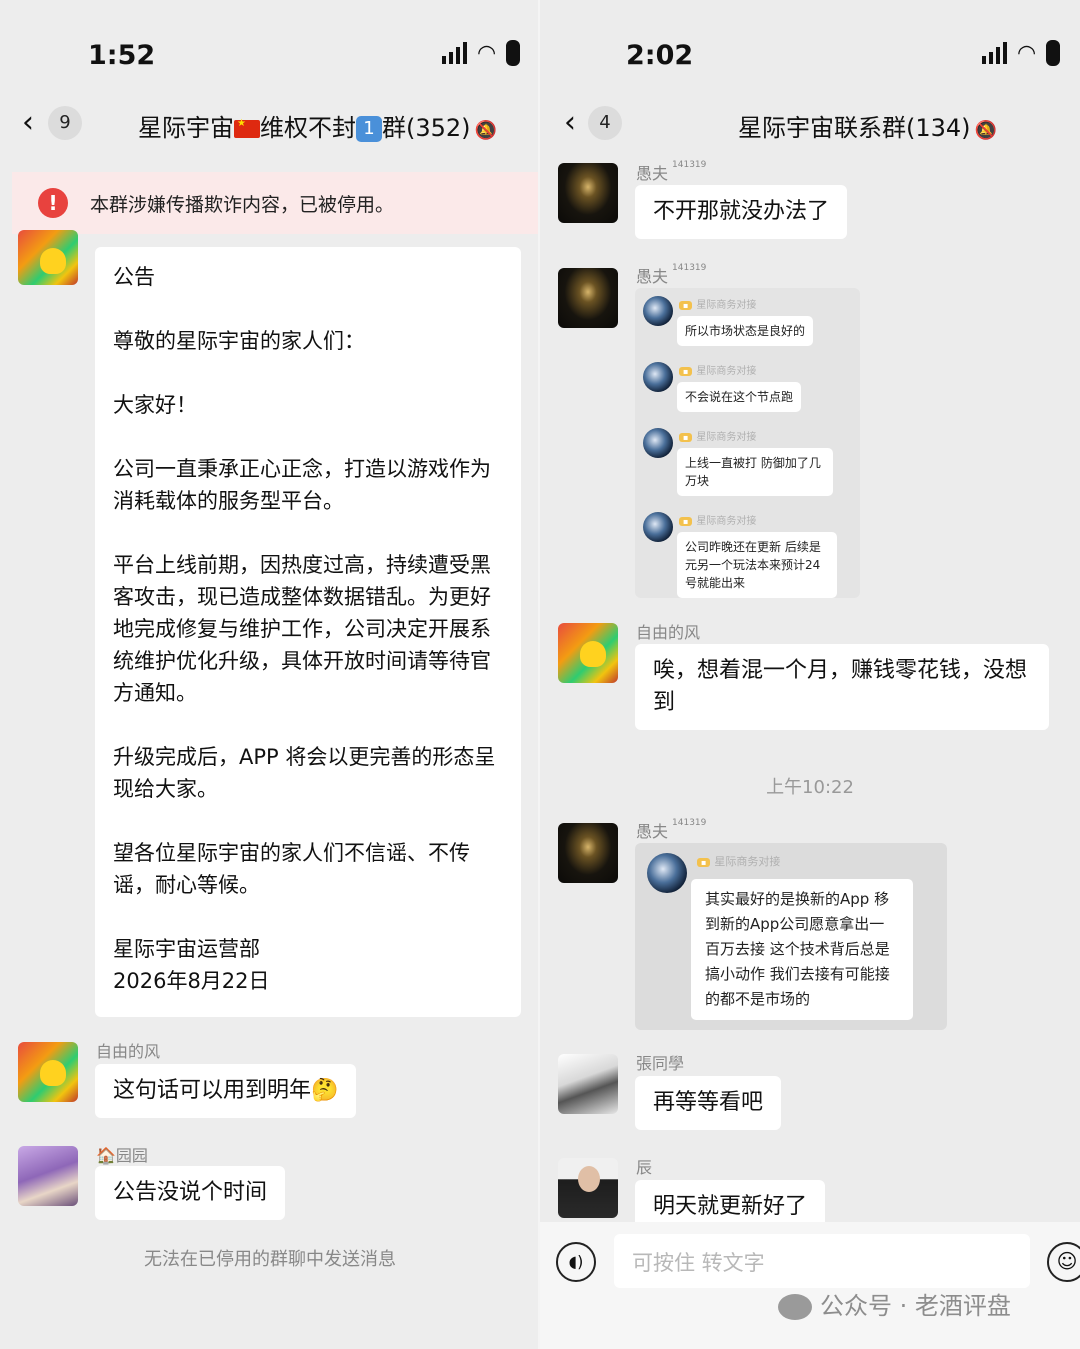 The height and width of the screenshot is (1349, 1080). What do you see at coordinates (308, 128) in the screenshot?
I see `title-part2: 维权不封` at bounding box center [308, 128].